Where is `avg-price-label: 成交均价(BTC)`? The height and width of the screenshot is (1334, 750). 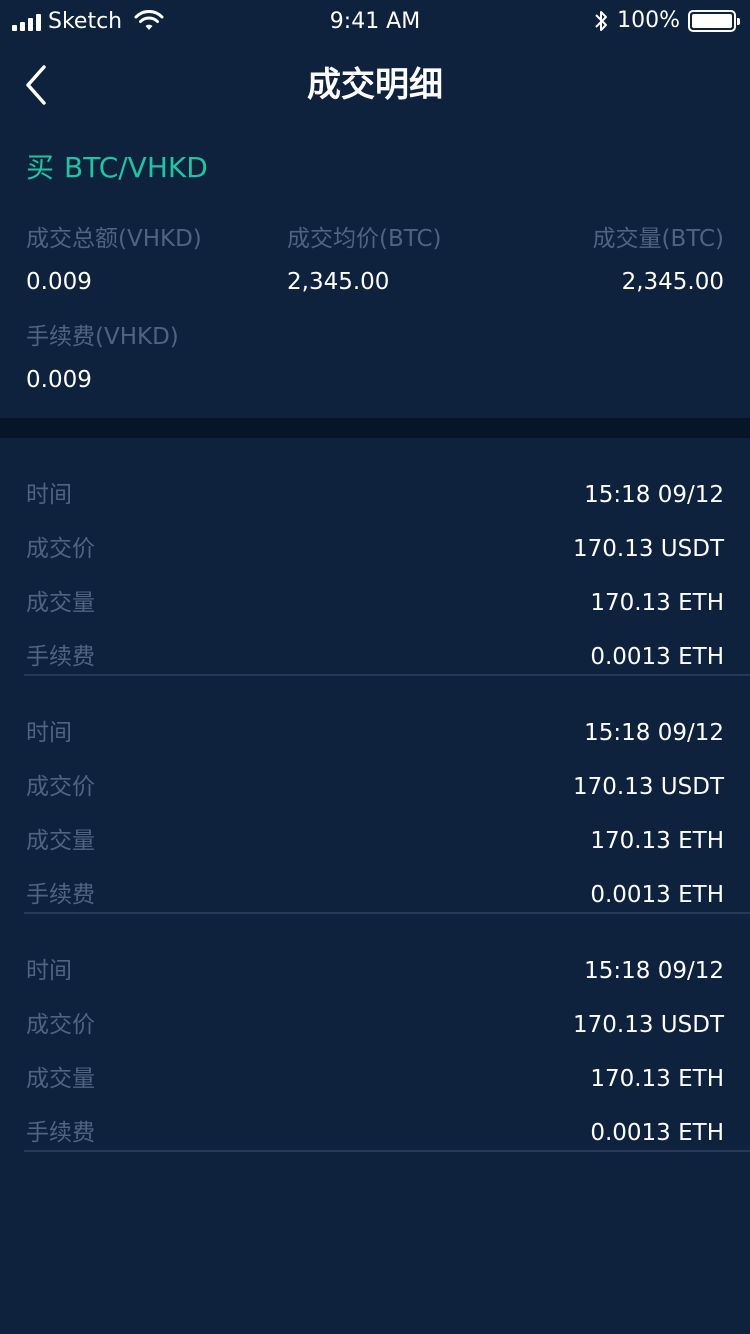
avg-price-label: 成交均价(BTC) is located at coordinates (364, 239).